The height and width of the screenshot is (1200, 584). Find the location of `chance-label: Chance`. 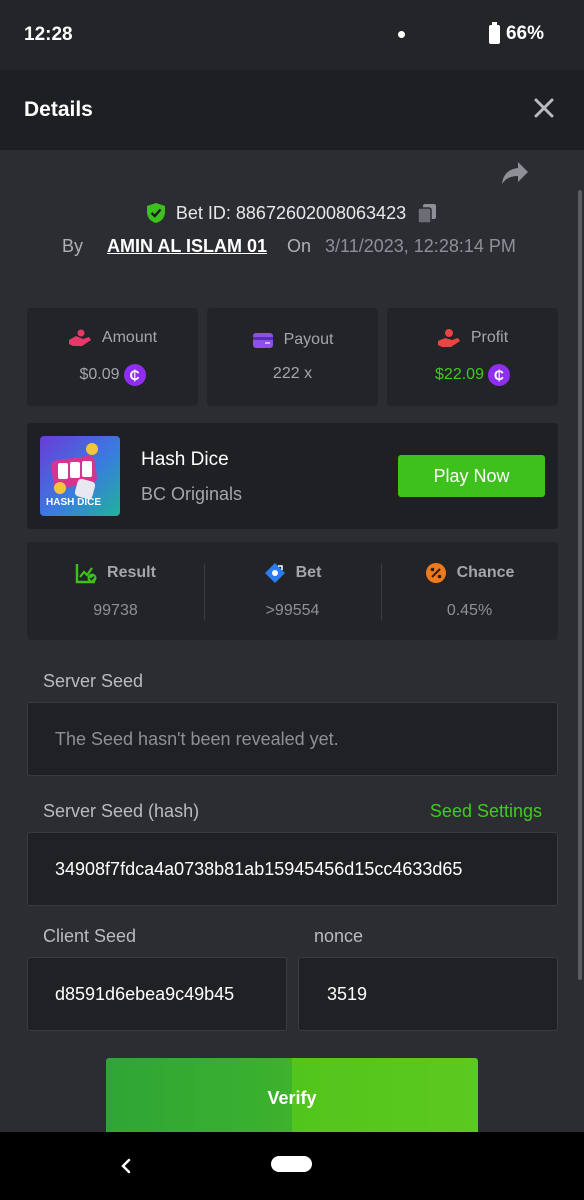

chance-label: Chance is located at coordinates (485, 572).